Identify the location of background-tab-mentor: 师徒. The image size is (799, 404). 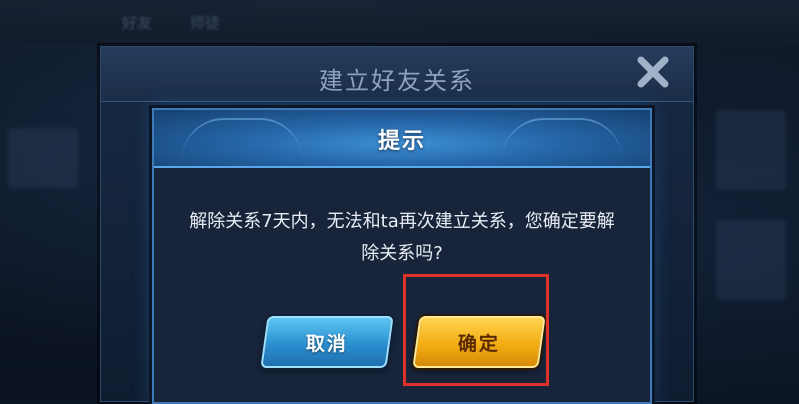
(205, 23).